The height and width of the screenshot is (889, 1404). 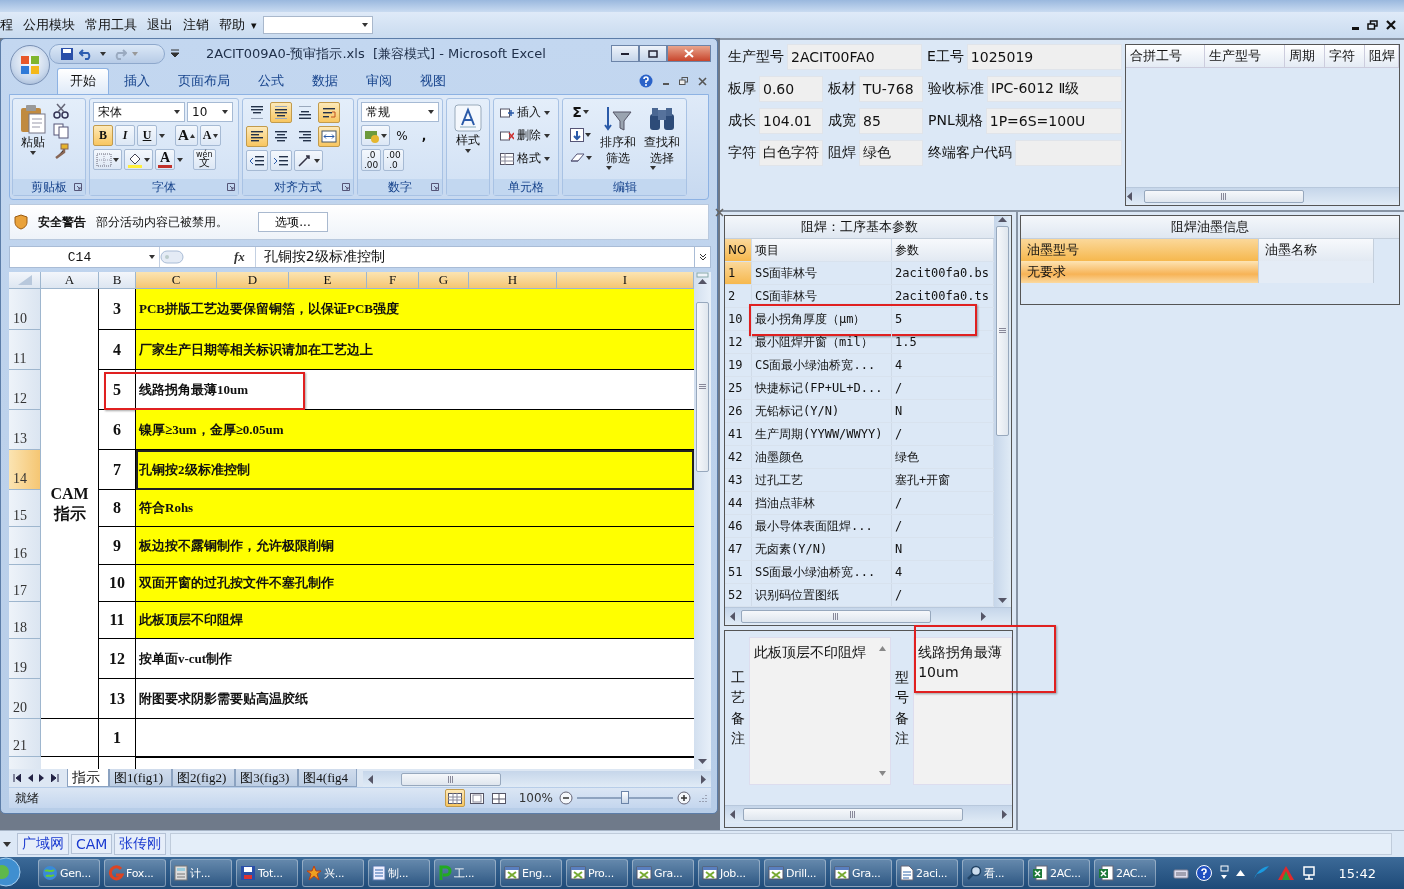 What do you see at coordinates (25, 350) in the screenshot?
I see `row-header: 11` at bounding box center [25, 350].